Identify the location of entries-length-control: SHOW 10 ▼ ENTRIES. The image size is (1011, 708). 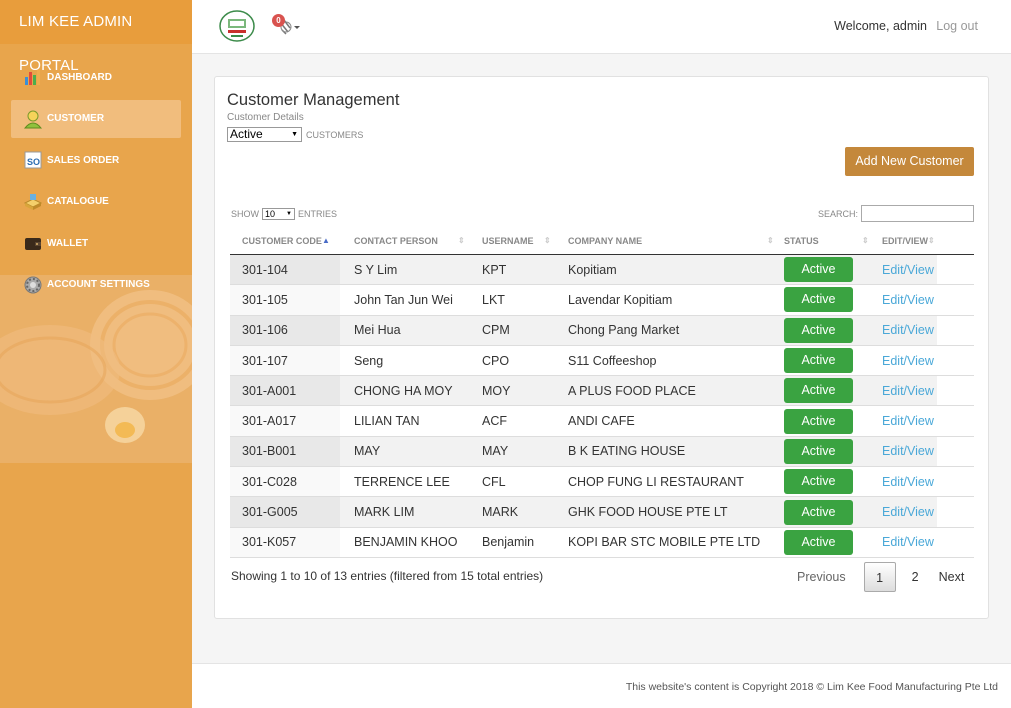
(284, 214).